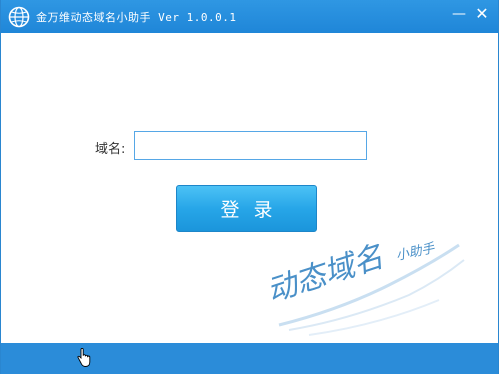 This screenshot has height=374, width=499. I want to click on hand-cursor-icon, so click(84, 357).